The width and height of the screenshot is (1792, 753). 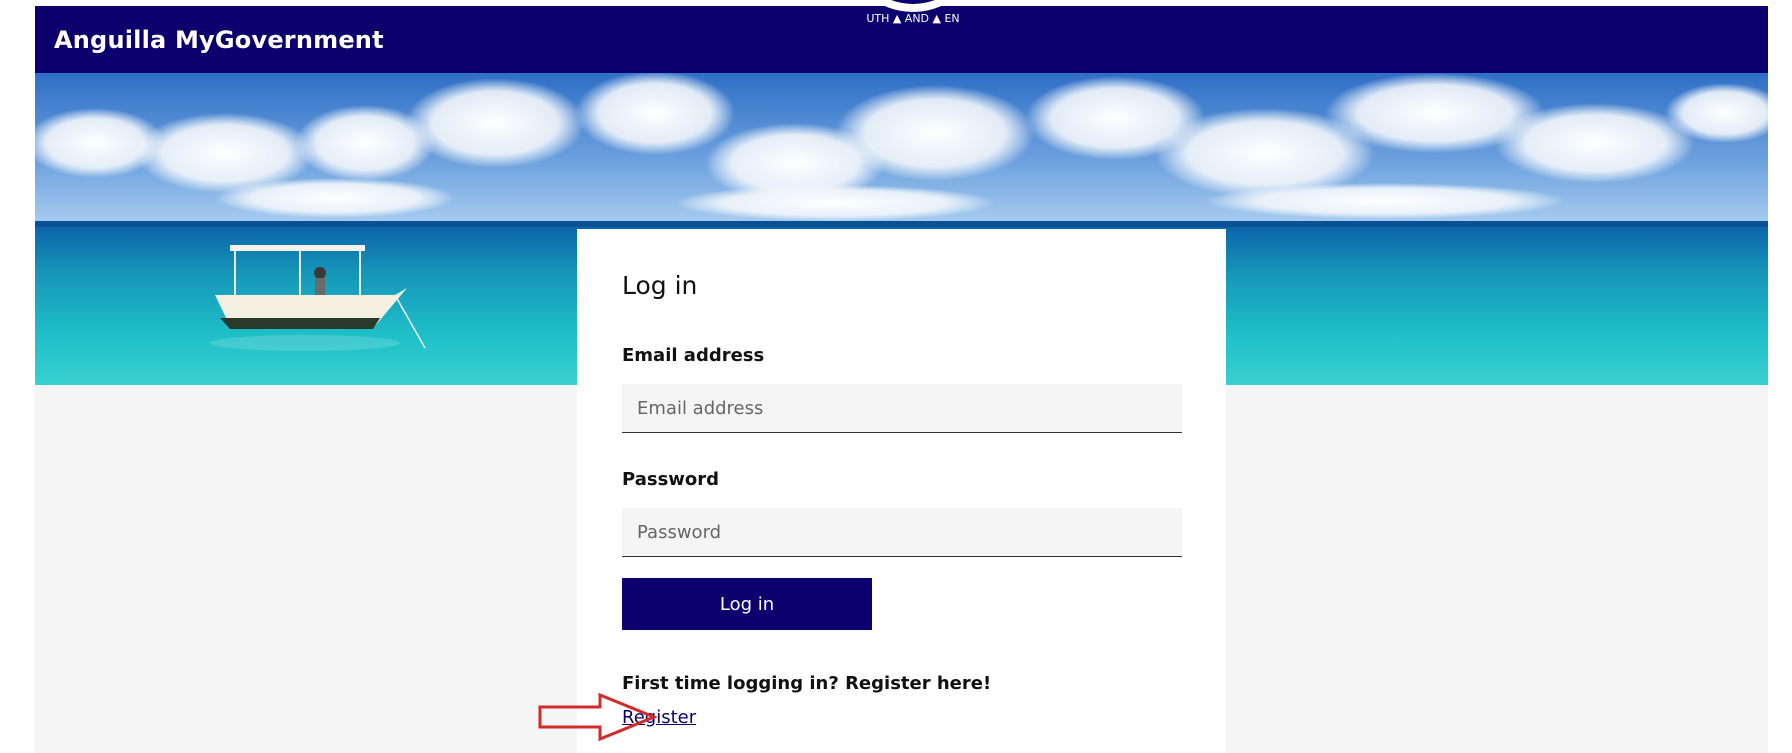 I want to click on login-title: Log in, so click(x=660, y=285).